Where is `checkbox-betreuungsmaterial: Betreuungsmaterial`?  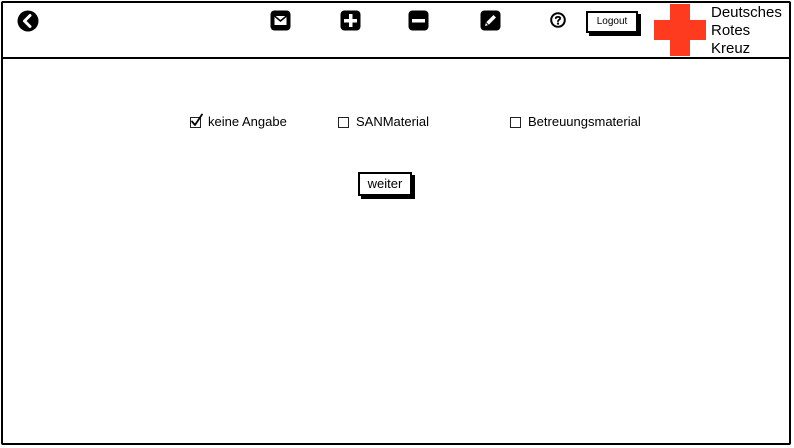 checkbox-betreuungsmaterial: Betreuungsmaterial is located at coordinates (575, 122).